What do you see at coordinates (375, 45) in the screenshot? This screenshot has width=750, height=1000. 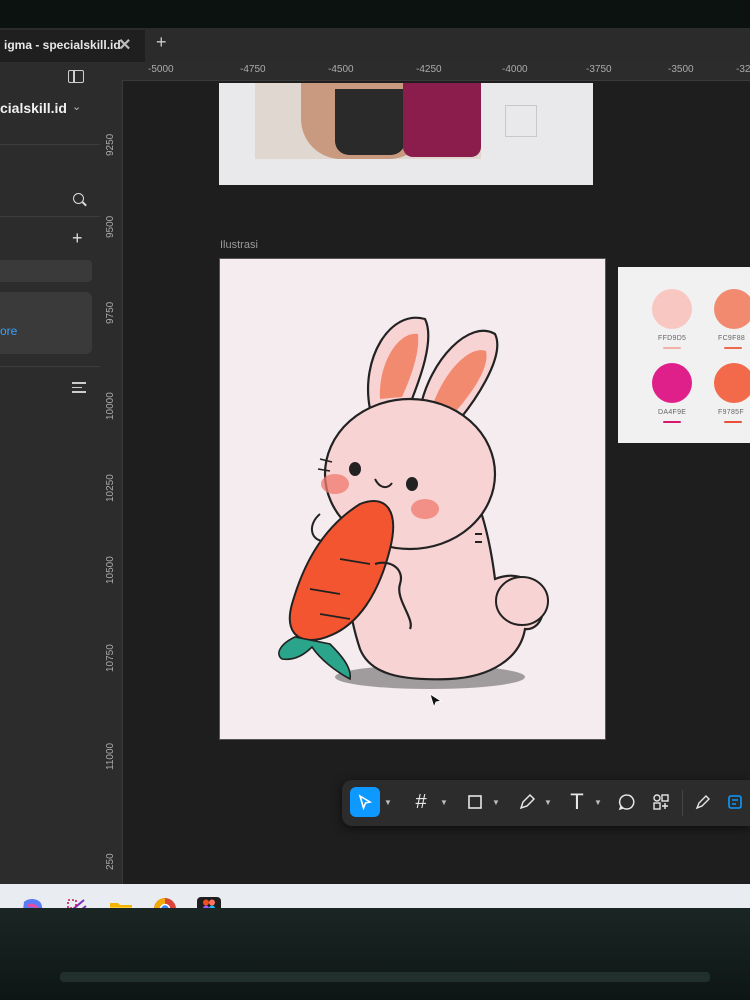 I see `browser-tab-bar: igma - specialskill.id ✕ +` at bounding box center [375, 45].